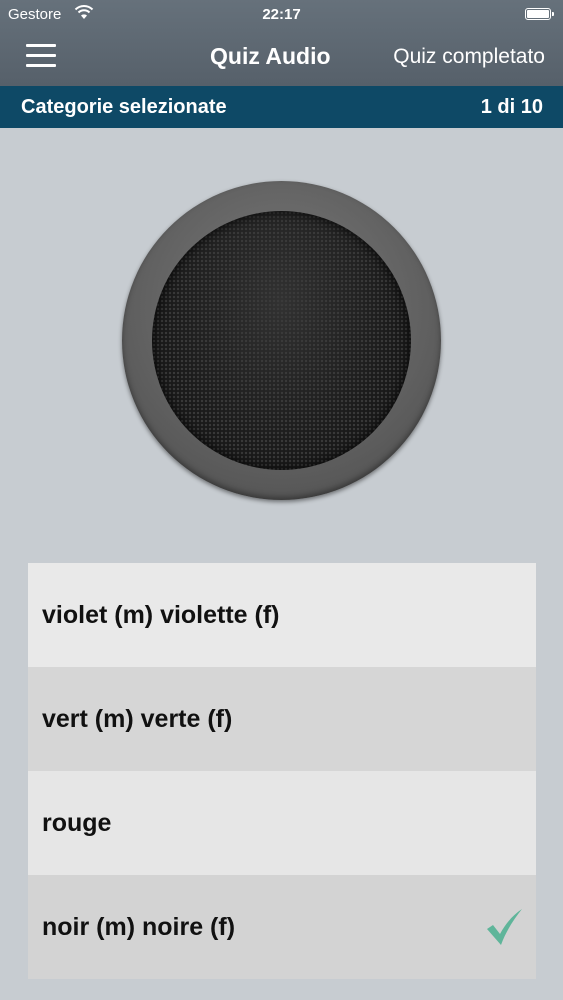  I want to click on answer-label: rouge, so click(77, 823).